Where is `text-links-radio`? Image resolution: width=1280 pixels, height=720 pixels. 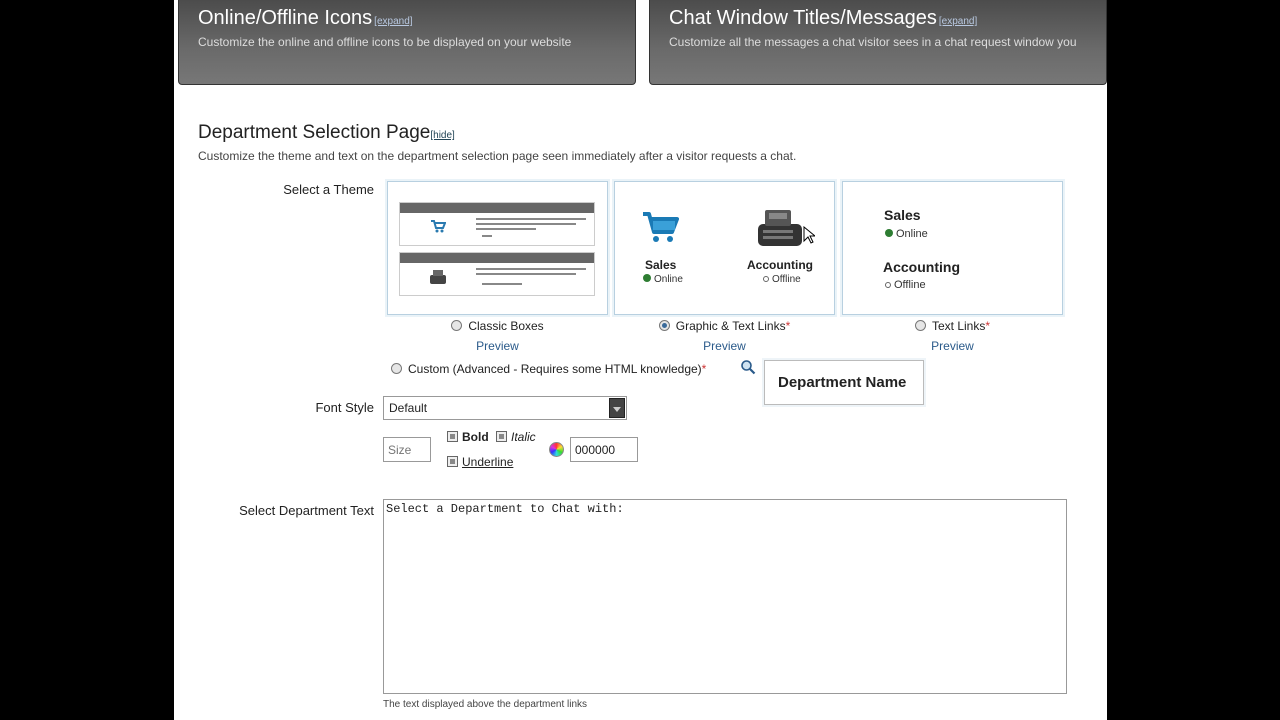
text-links-radio is located at coordinates (920, 325).